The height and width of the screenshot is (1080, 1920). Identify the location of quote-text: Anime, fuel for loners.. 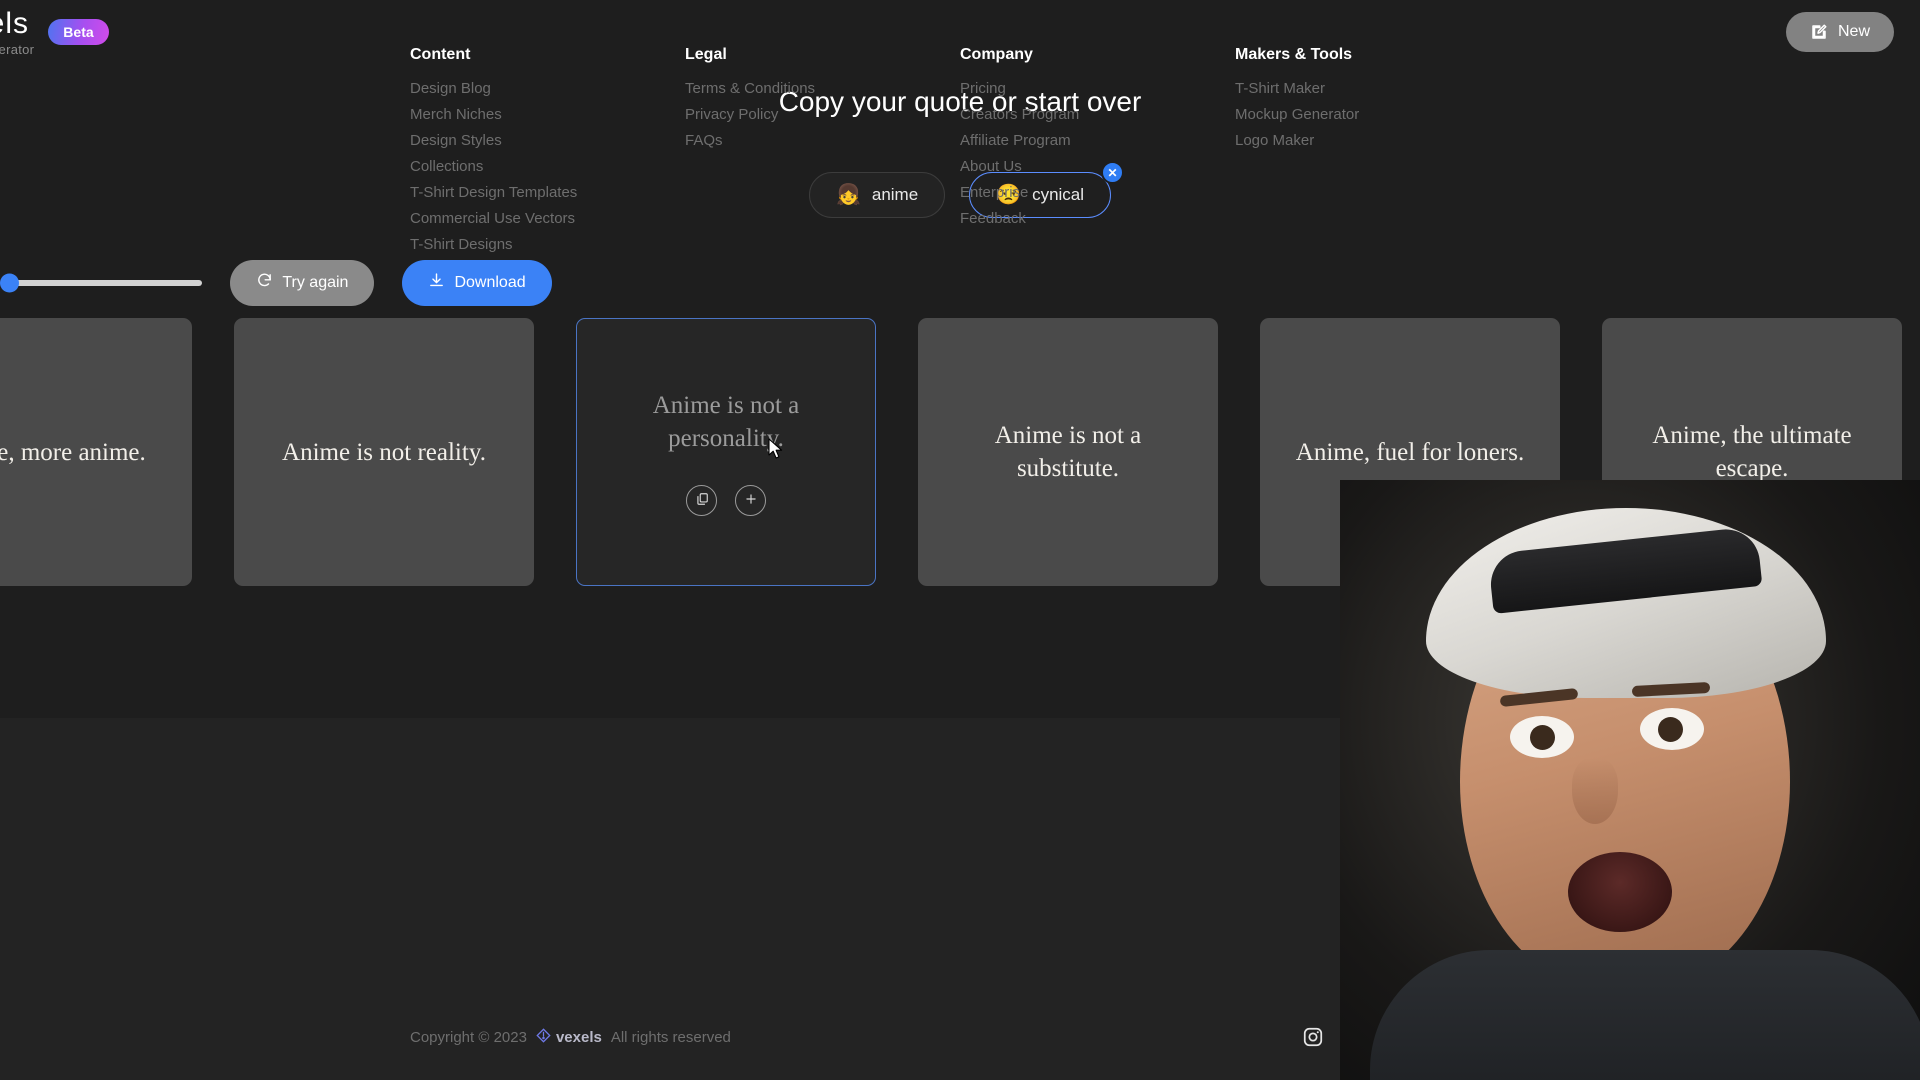
(1410, 452).